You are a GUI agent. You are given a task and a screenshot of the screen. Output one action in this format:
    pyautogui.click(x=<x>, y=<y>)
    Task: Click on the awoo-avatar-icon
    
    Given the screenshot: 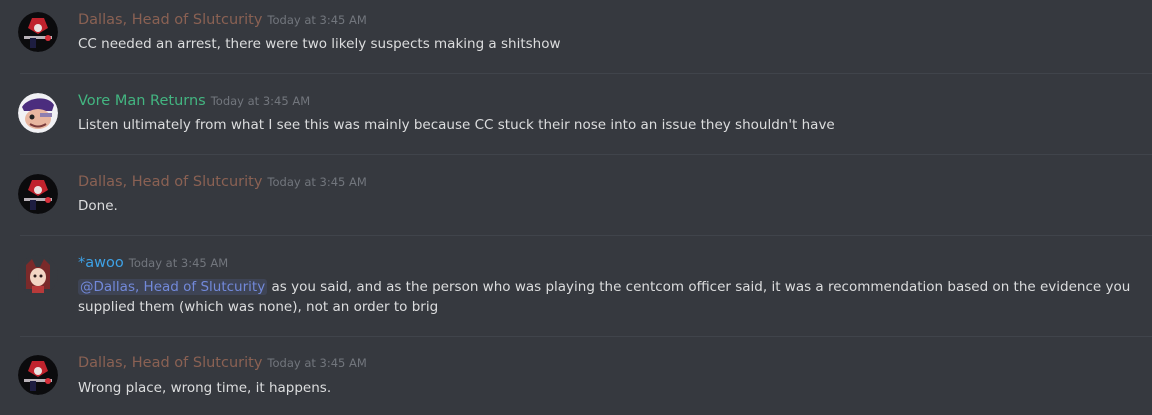 What is the action you would take?
    pyautogui.click(x=38, y=275)
    